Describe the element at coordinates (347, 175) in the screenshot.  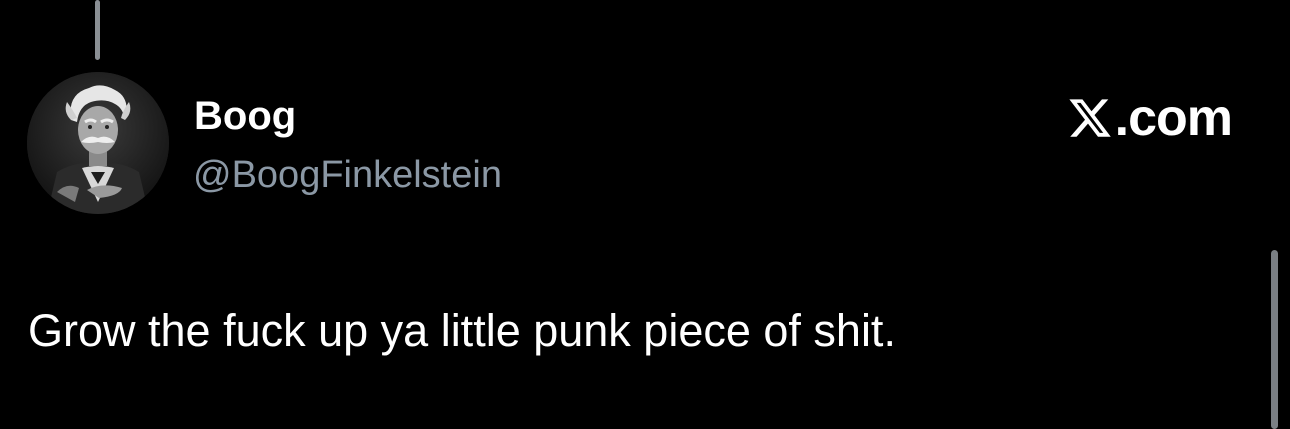
I see `author-handle: @BoogFinkelstein` at that location.